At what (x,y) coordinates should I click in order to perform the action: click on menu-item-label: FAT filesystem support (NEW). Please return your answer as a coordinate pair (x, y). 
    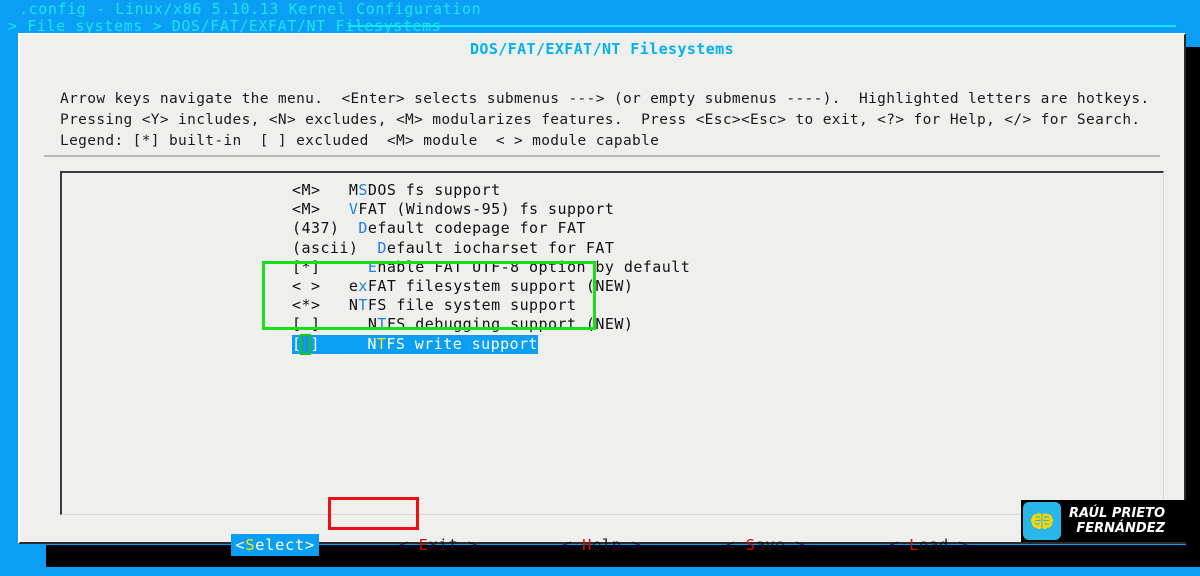
    Looking at the image, I should click on (500, 285).